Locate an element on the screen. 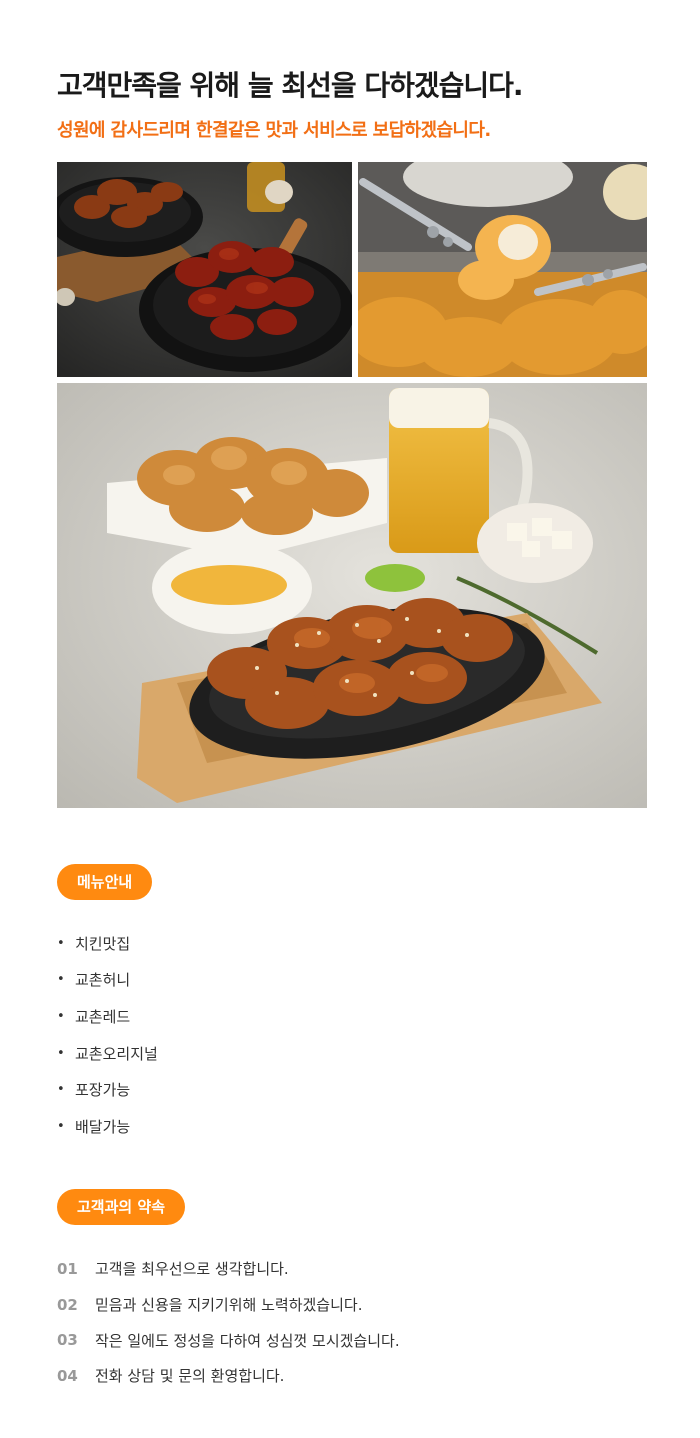  menu-section-title: 메뉴안내 is located at coordinates (105, 882).